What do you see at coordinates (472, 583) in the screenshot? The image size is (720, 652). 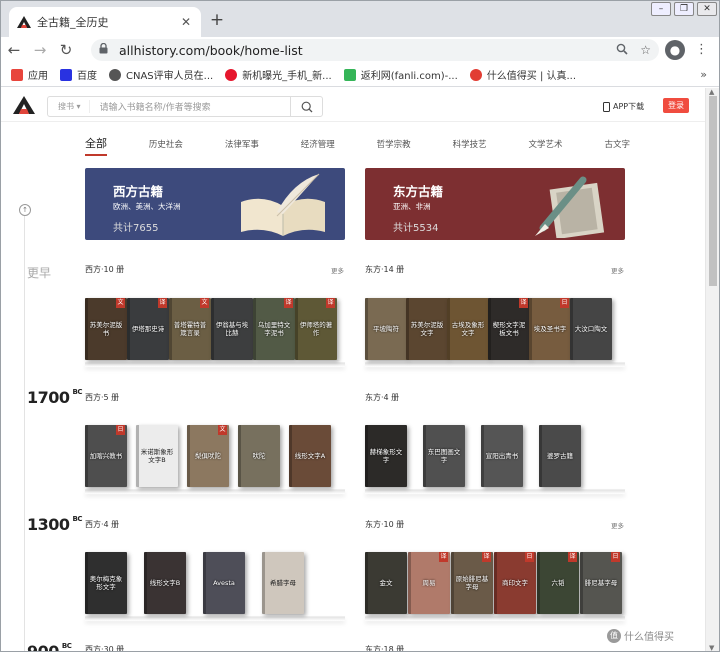 I see `book-cover: 原始腓尼基字母 译` at bounding box center [472, 583].